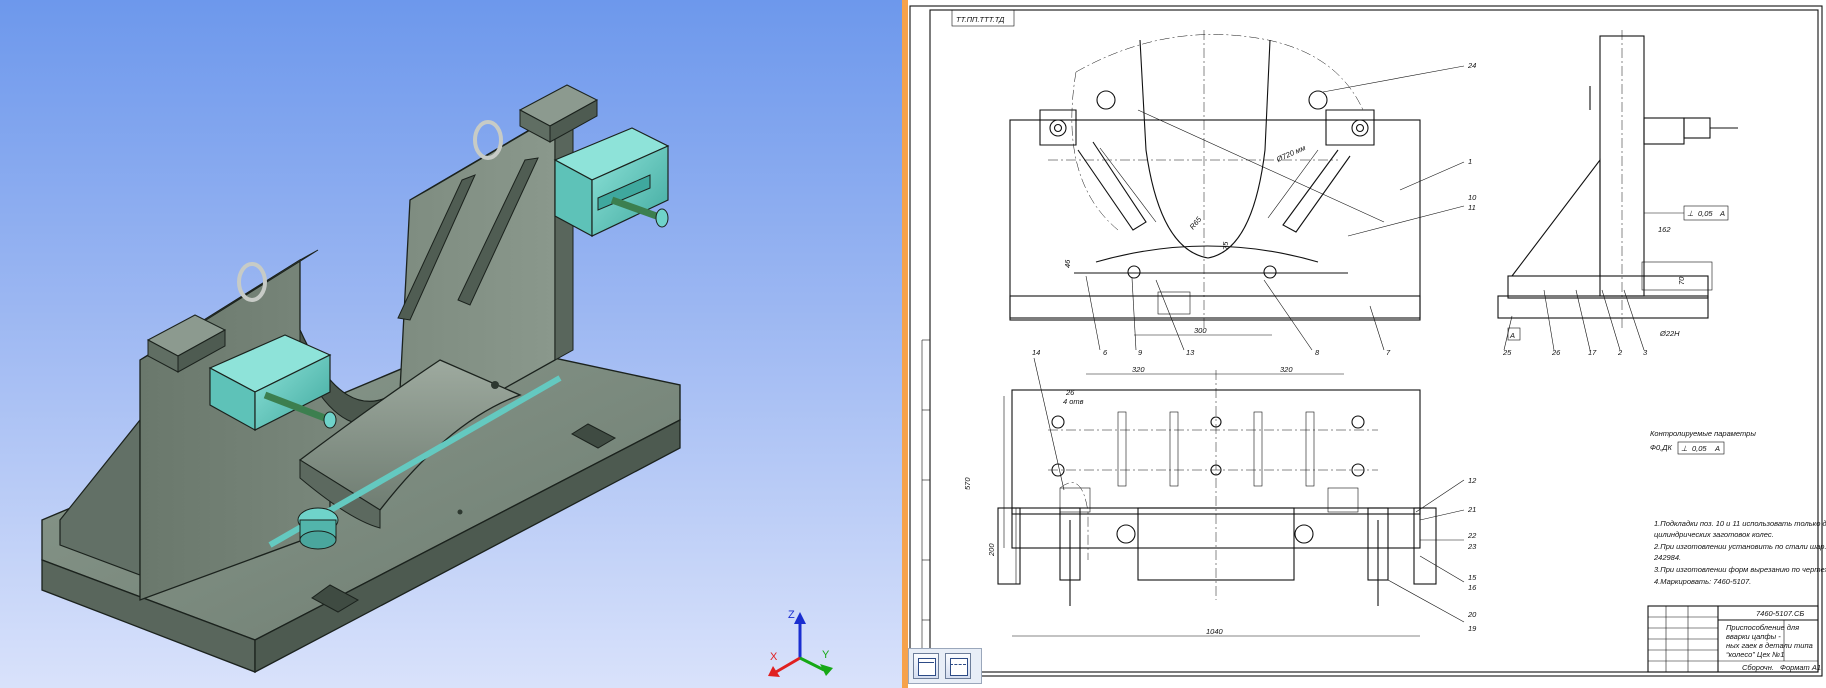 This screenshot has height=688, width=1826. Describe the element at coordinates (1702, 581) in the screenshot. I see `note-4: 4.Маркировать: 7460-5107.` at that location.